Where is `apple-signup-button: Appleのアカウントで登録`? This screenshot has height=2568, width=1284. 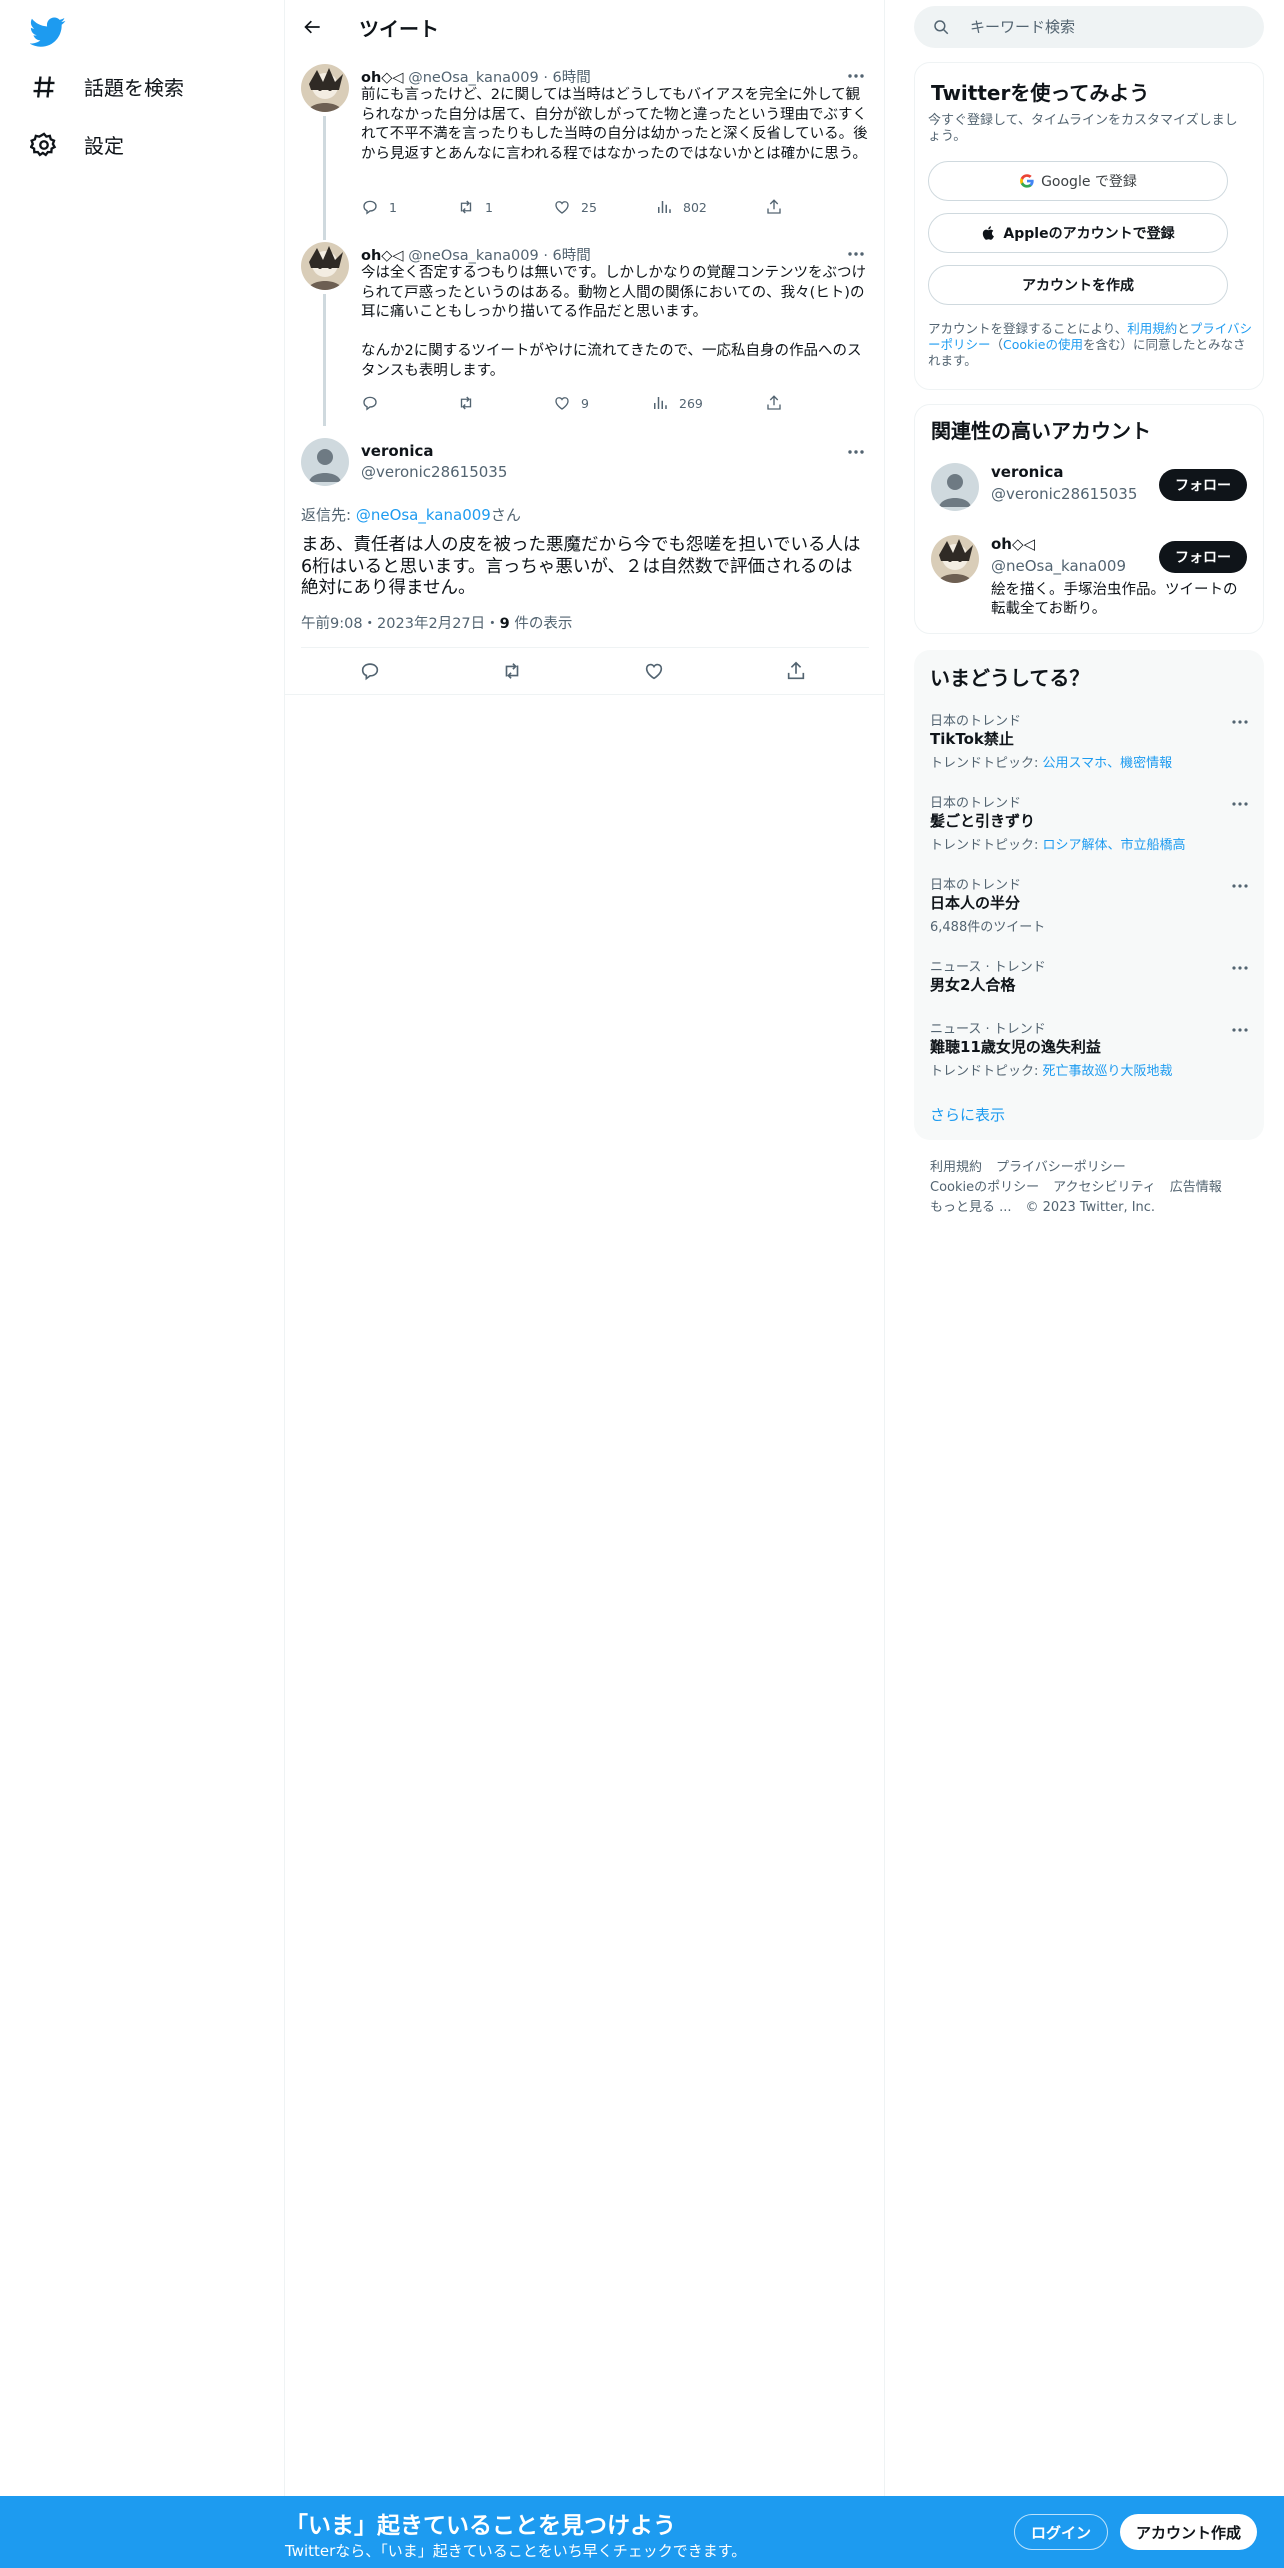
apple-signup-button: Appleのアカウントで登録 is located at coordinates (1078, 233).